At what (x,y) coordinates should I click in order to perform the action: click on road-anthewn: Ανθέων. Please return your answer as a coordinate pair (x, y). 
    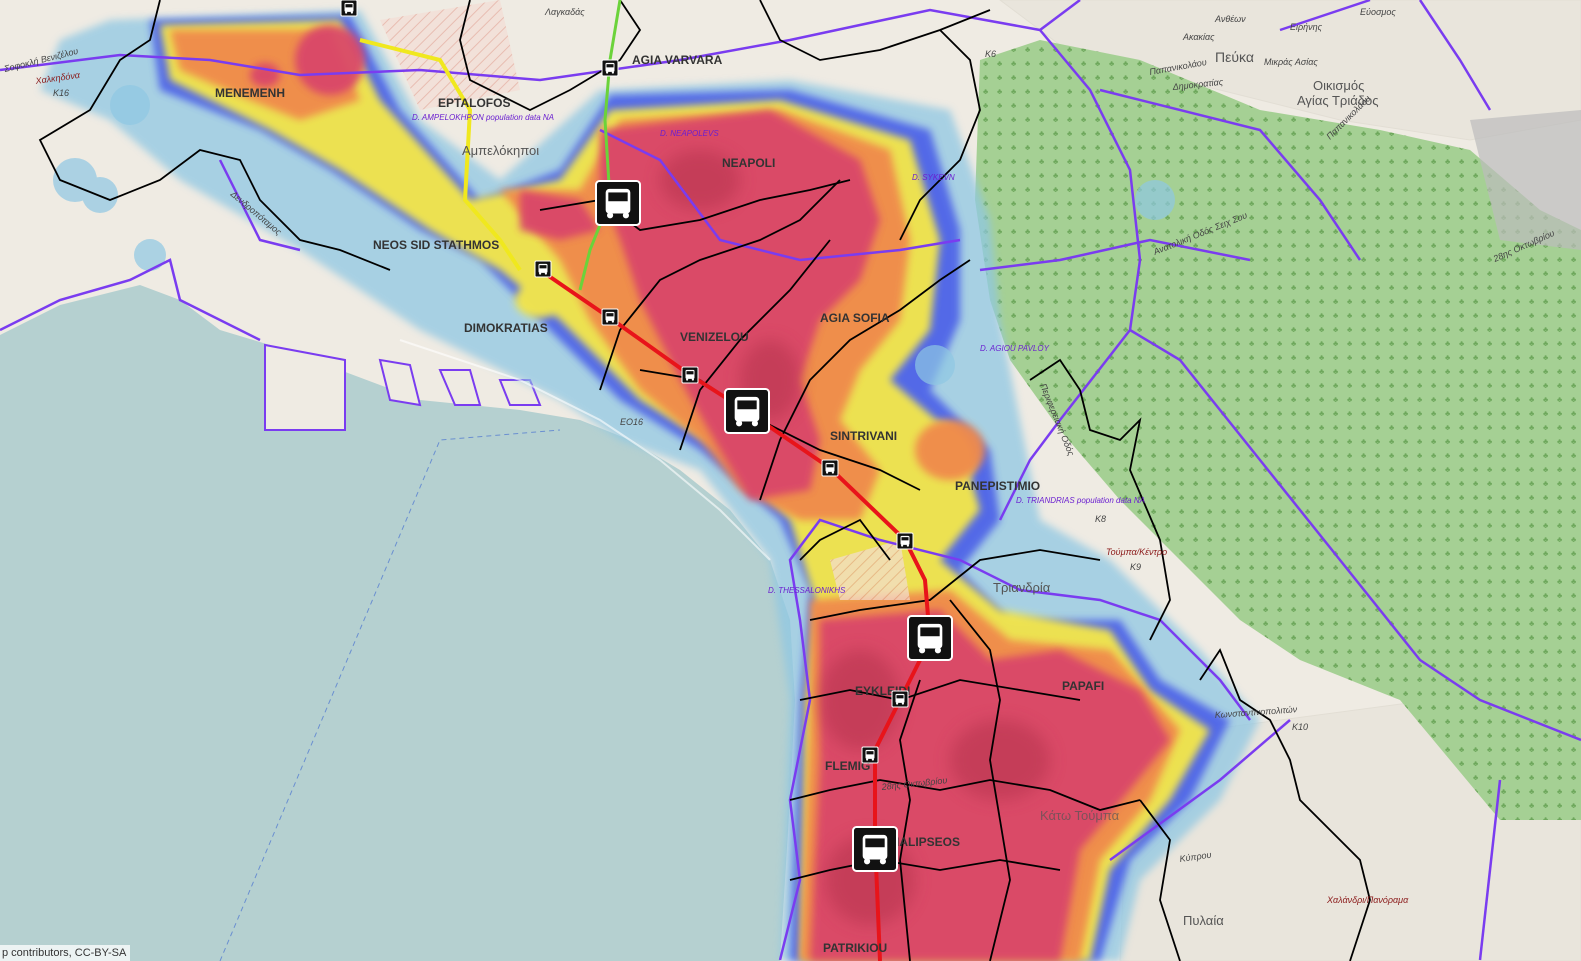
    Looking at the image, I should click on (1230, 19).